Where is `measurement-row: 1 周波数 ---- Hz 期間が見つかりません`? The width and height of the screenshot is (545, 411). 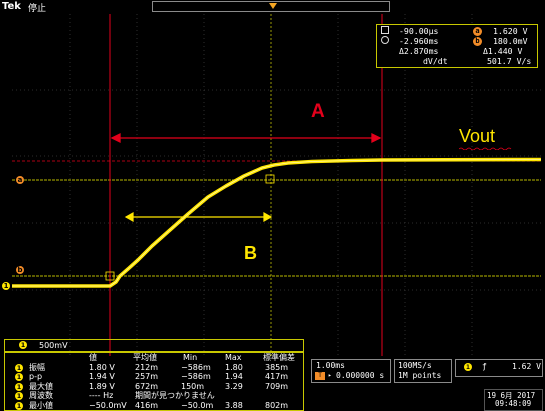 measurement-row: 1 周波数 ---- Hz 期間が見つかりません is located at coordinates (154, 396).